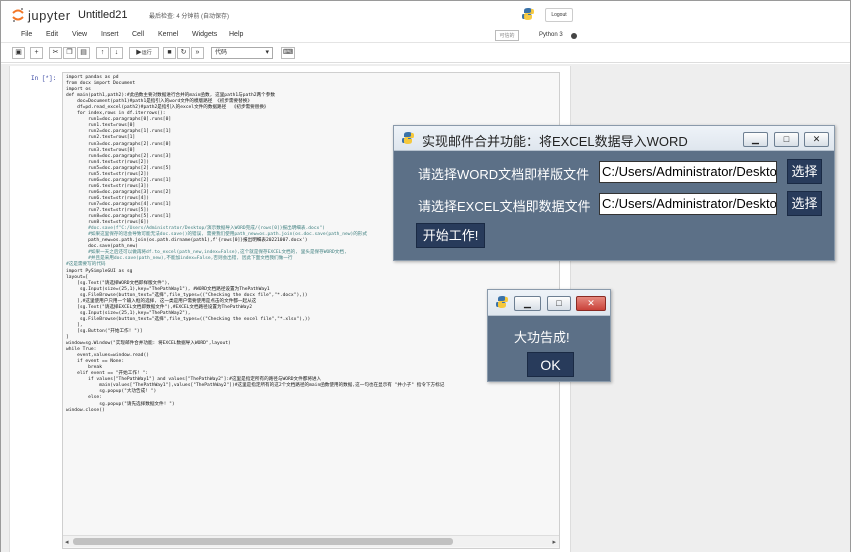 This screenshot has width=851, height=552. What do you see at coordinates (236, 34) in the screenshot?
I see `menu-help: Help` at bounding box center [236, 34].